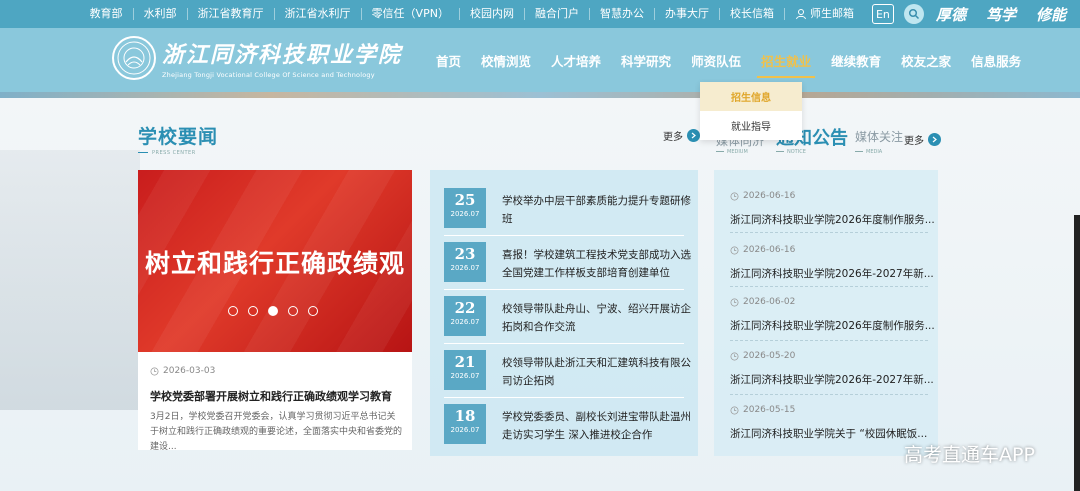  Describe the element at coordinates (598, 210) in the screenshot. I see `news-title: 学校举办中层干部素质能力提升专题研修班` at that location.